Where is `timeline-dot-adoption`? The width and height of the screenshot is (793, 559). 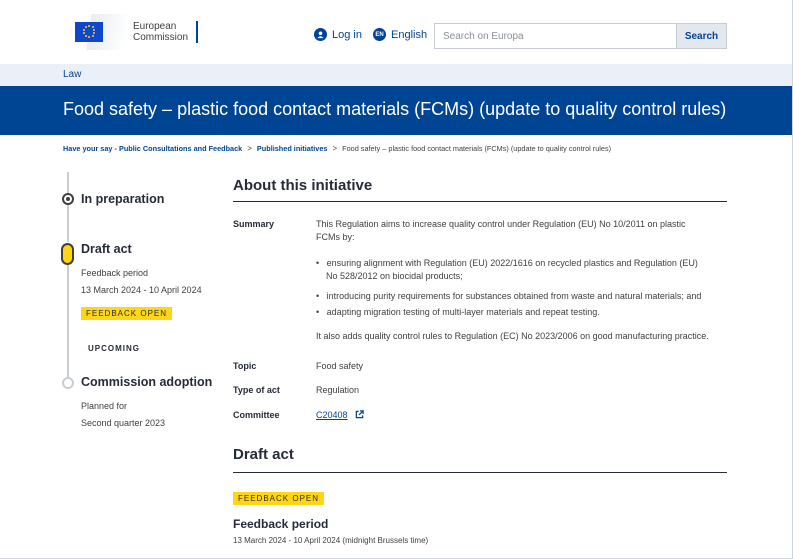 timeline-dot-adoption is located at coordinates (68, 383).